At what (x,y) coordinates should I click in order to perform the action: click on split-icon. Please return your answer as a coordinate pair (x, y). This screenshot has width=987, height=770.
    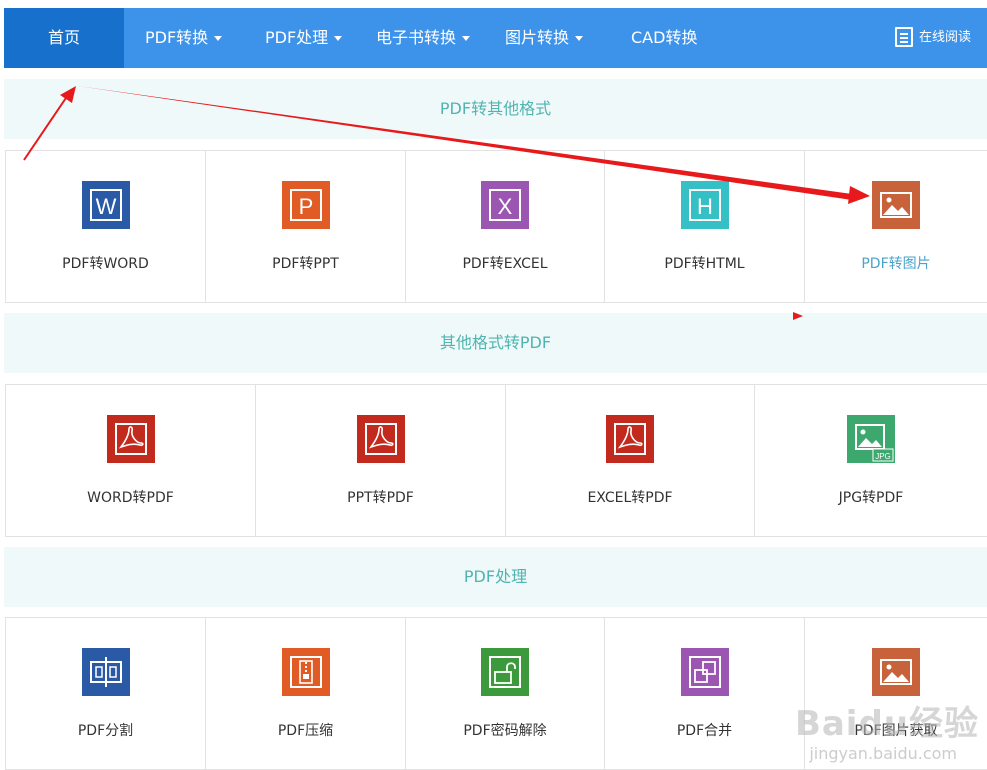
    Looking at the image, I should click on (105, 672).